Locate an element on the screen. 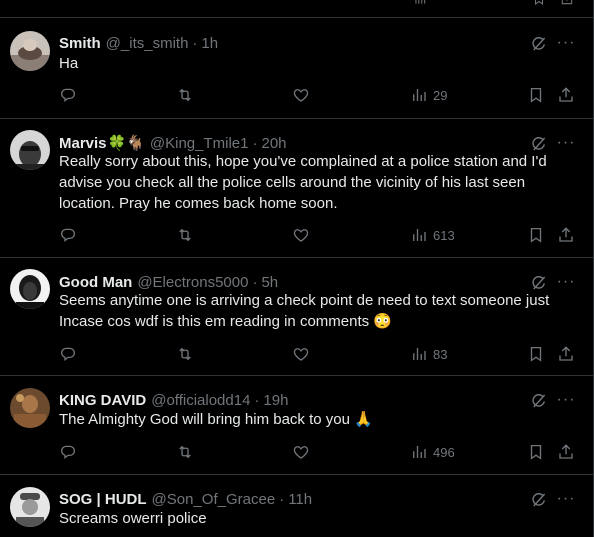 The width and height of the screenshot is (594, 537). display-name: Good Man is located at coordinates (95, 282).